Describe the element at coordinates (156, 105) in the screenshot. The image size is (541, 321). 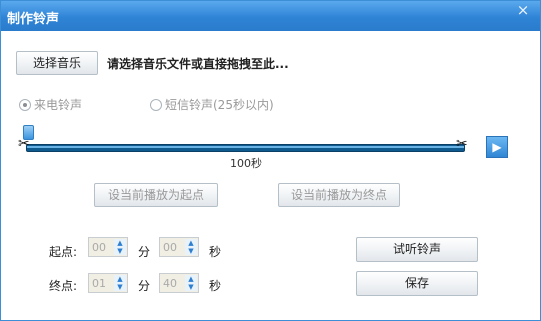
I see `radio-sms-dot` at that location.